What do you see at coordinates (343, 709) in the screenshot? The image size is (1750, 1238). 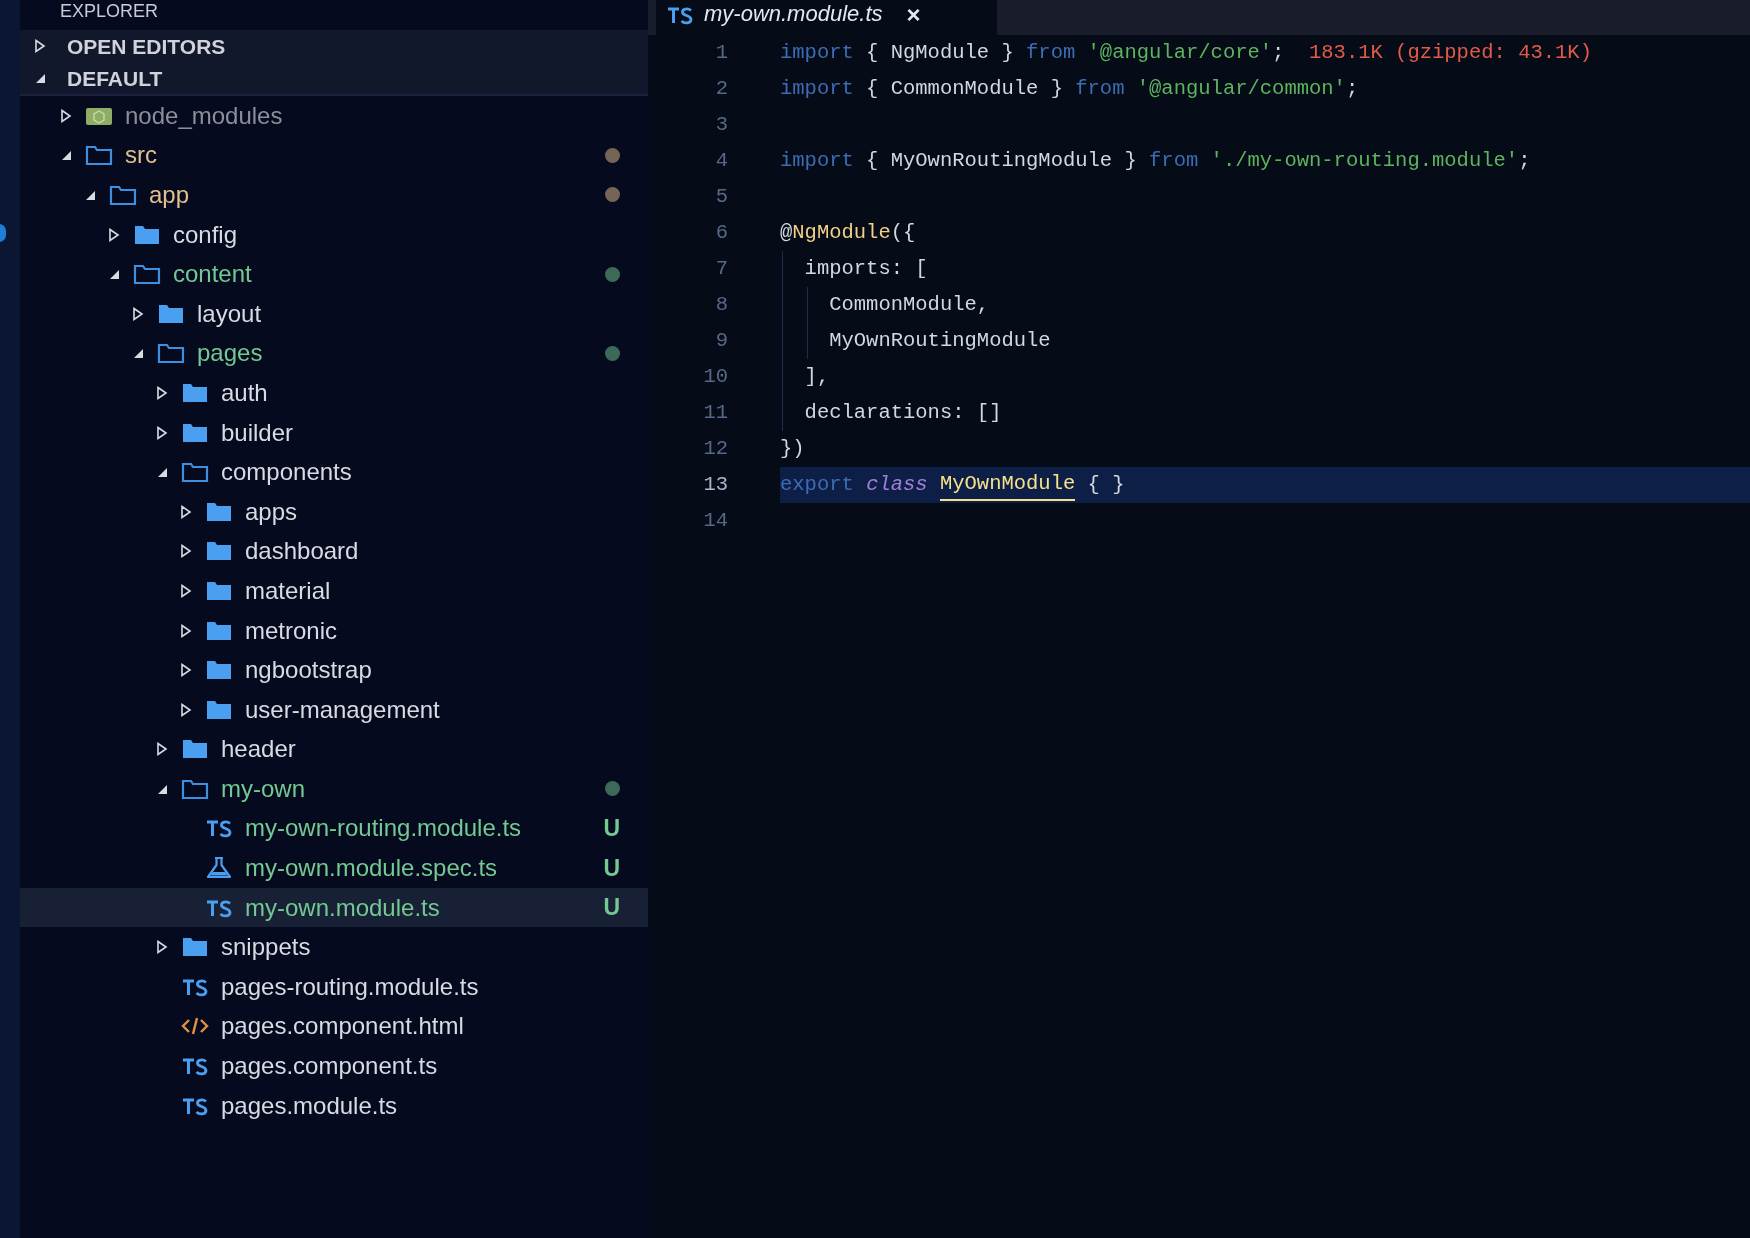 I see `folder-name: user-management` at bounding box center [343, 709].